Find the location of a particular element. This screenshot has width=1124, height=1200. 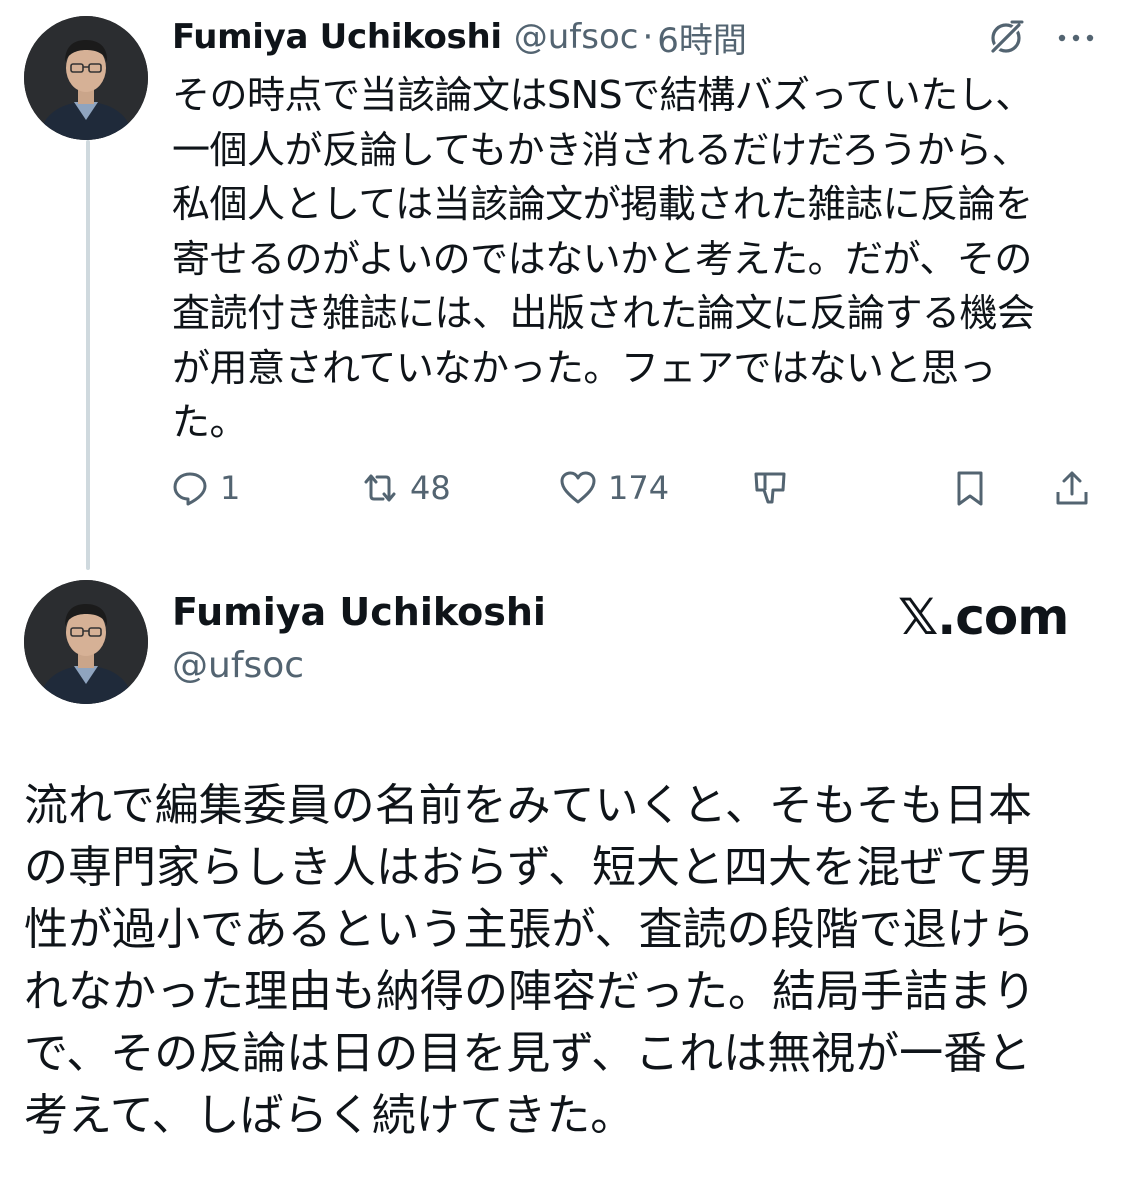

bookmark-button is located at coordinates (970, 488).